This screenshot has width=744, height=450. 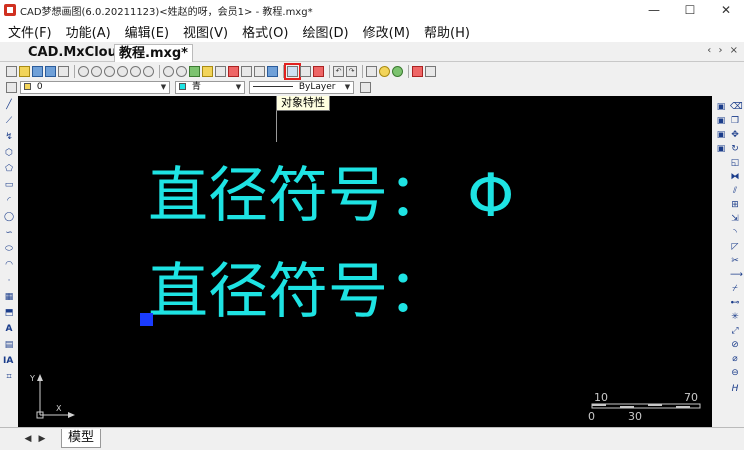 I want to click on multiline-text-icon: IA, so click(x=8, y=361).